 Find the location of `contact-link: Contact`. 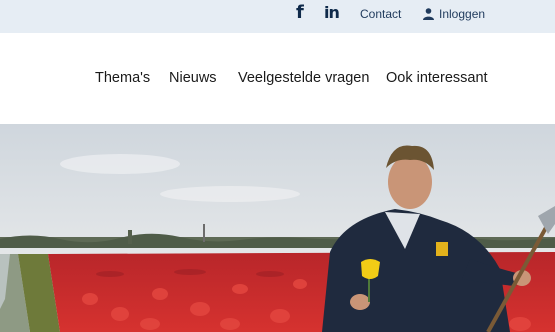

contact-link: Contact is located at coordinates (380, 14).